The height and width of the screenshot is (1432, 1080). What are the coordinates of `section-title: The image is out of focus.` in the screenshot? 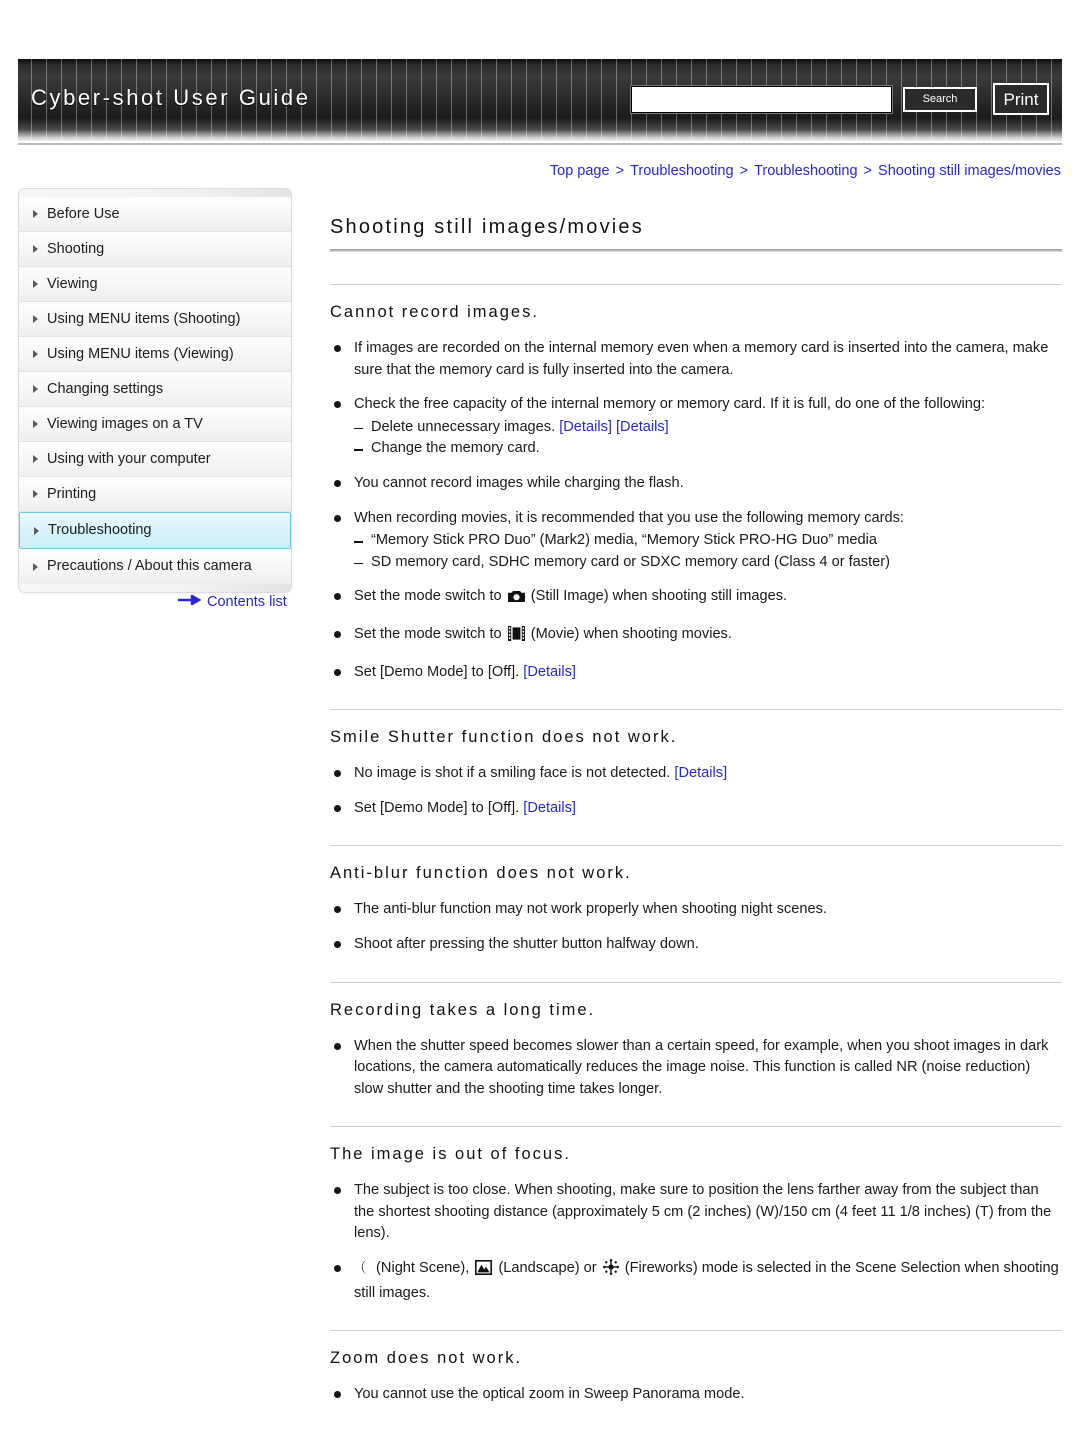 It's located at (450, 1154).